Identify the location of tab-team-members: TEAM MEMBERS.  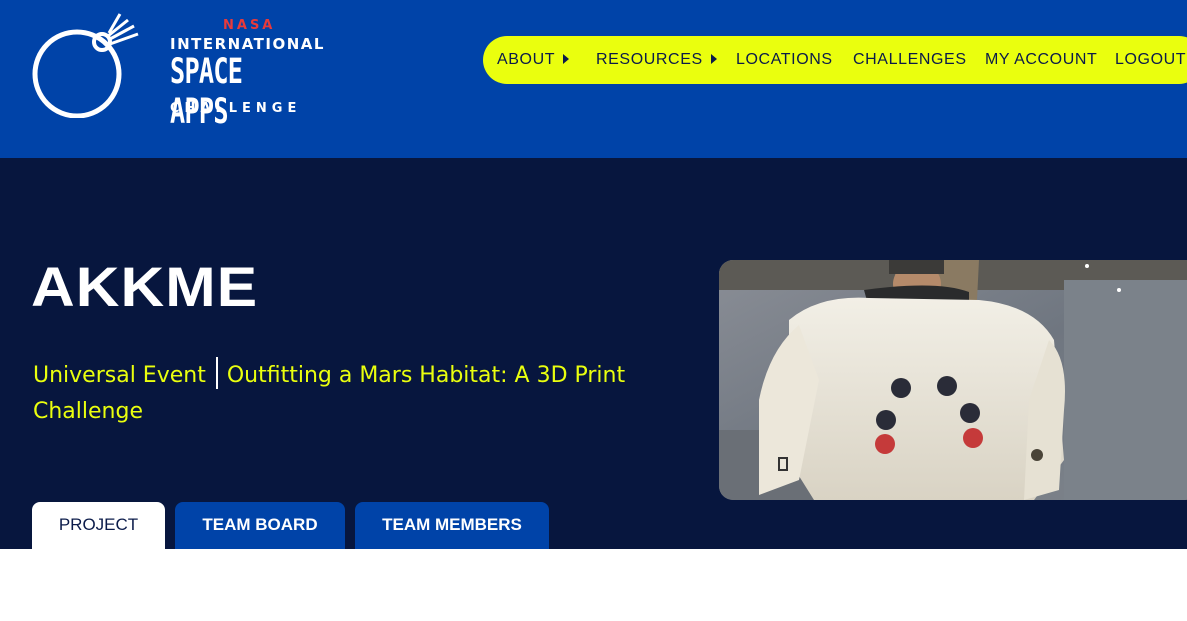
(452, 525).